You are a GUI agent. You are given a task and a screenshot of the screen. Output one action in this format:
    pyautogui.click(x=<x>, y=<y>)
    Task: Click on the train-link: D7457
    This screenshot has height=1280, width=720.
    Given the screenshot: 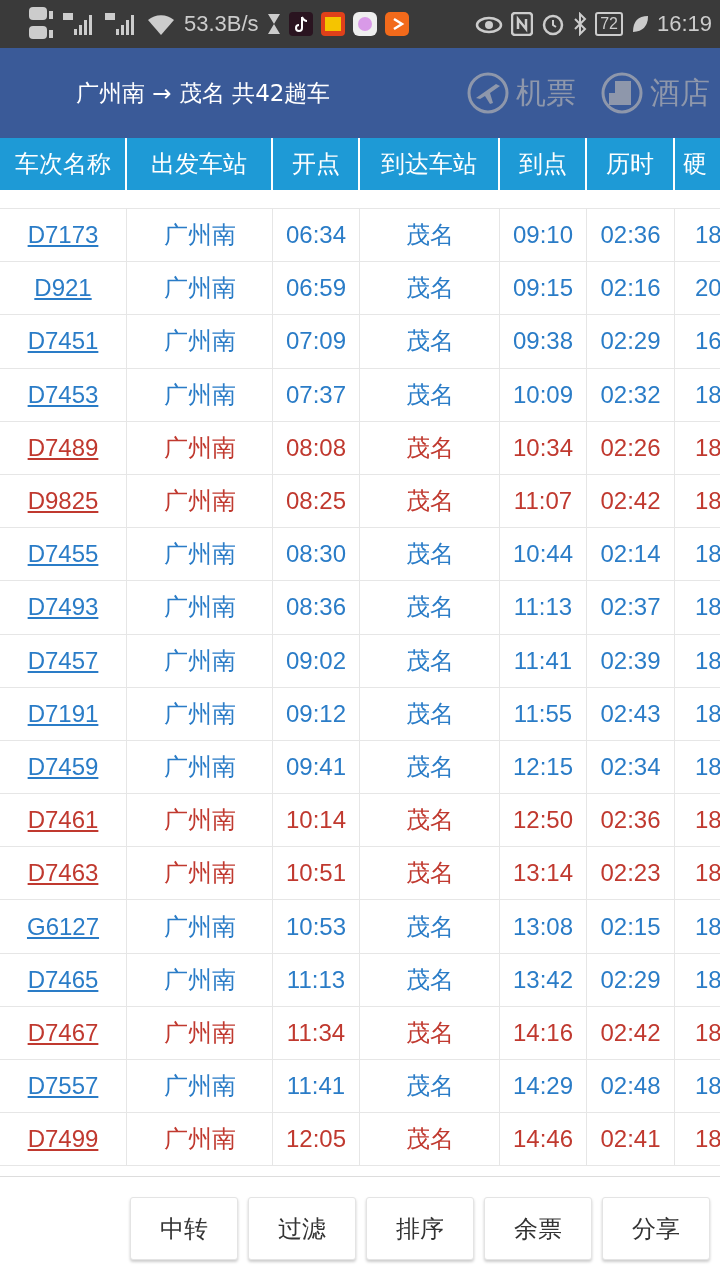 What is the action you would take?
    pyautogui.click(x=63, y=660)
    